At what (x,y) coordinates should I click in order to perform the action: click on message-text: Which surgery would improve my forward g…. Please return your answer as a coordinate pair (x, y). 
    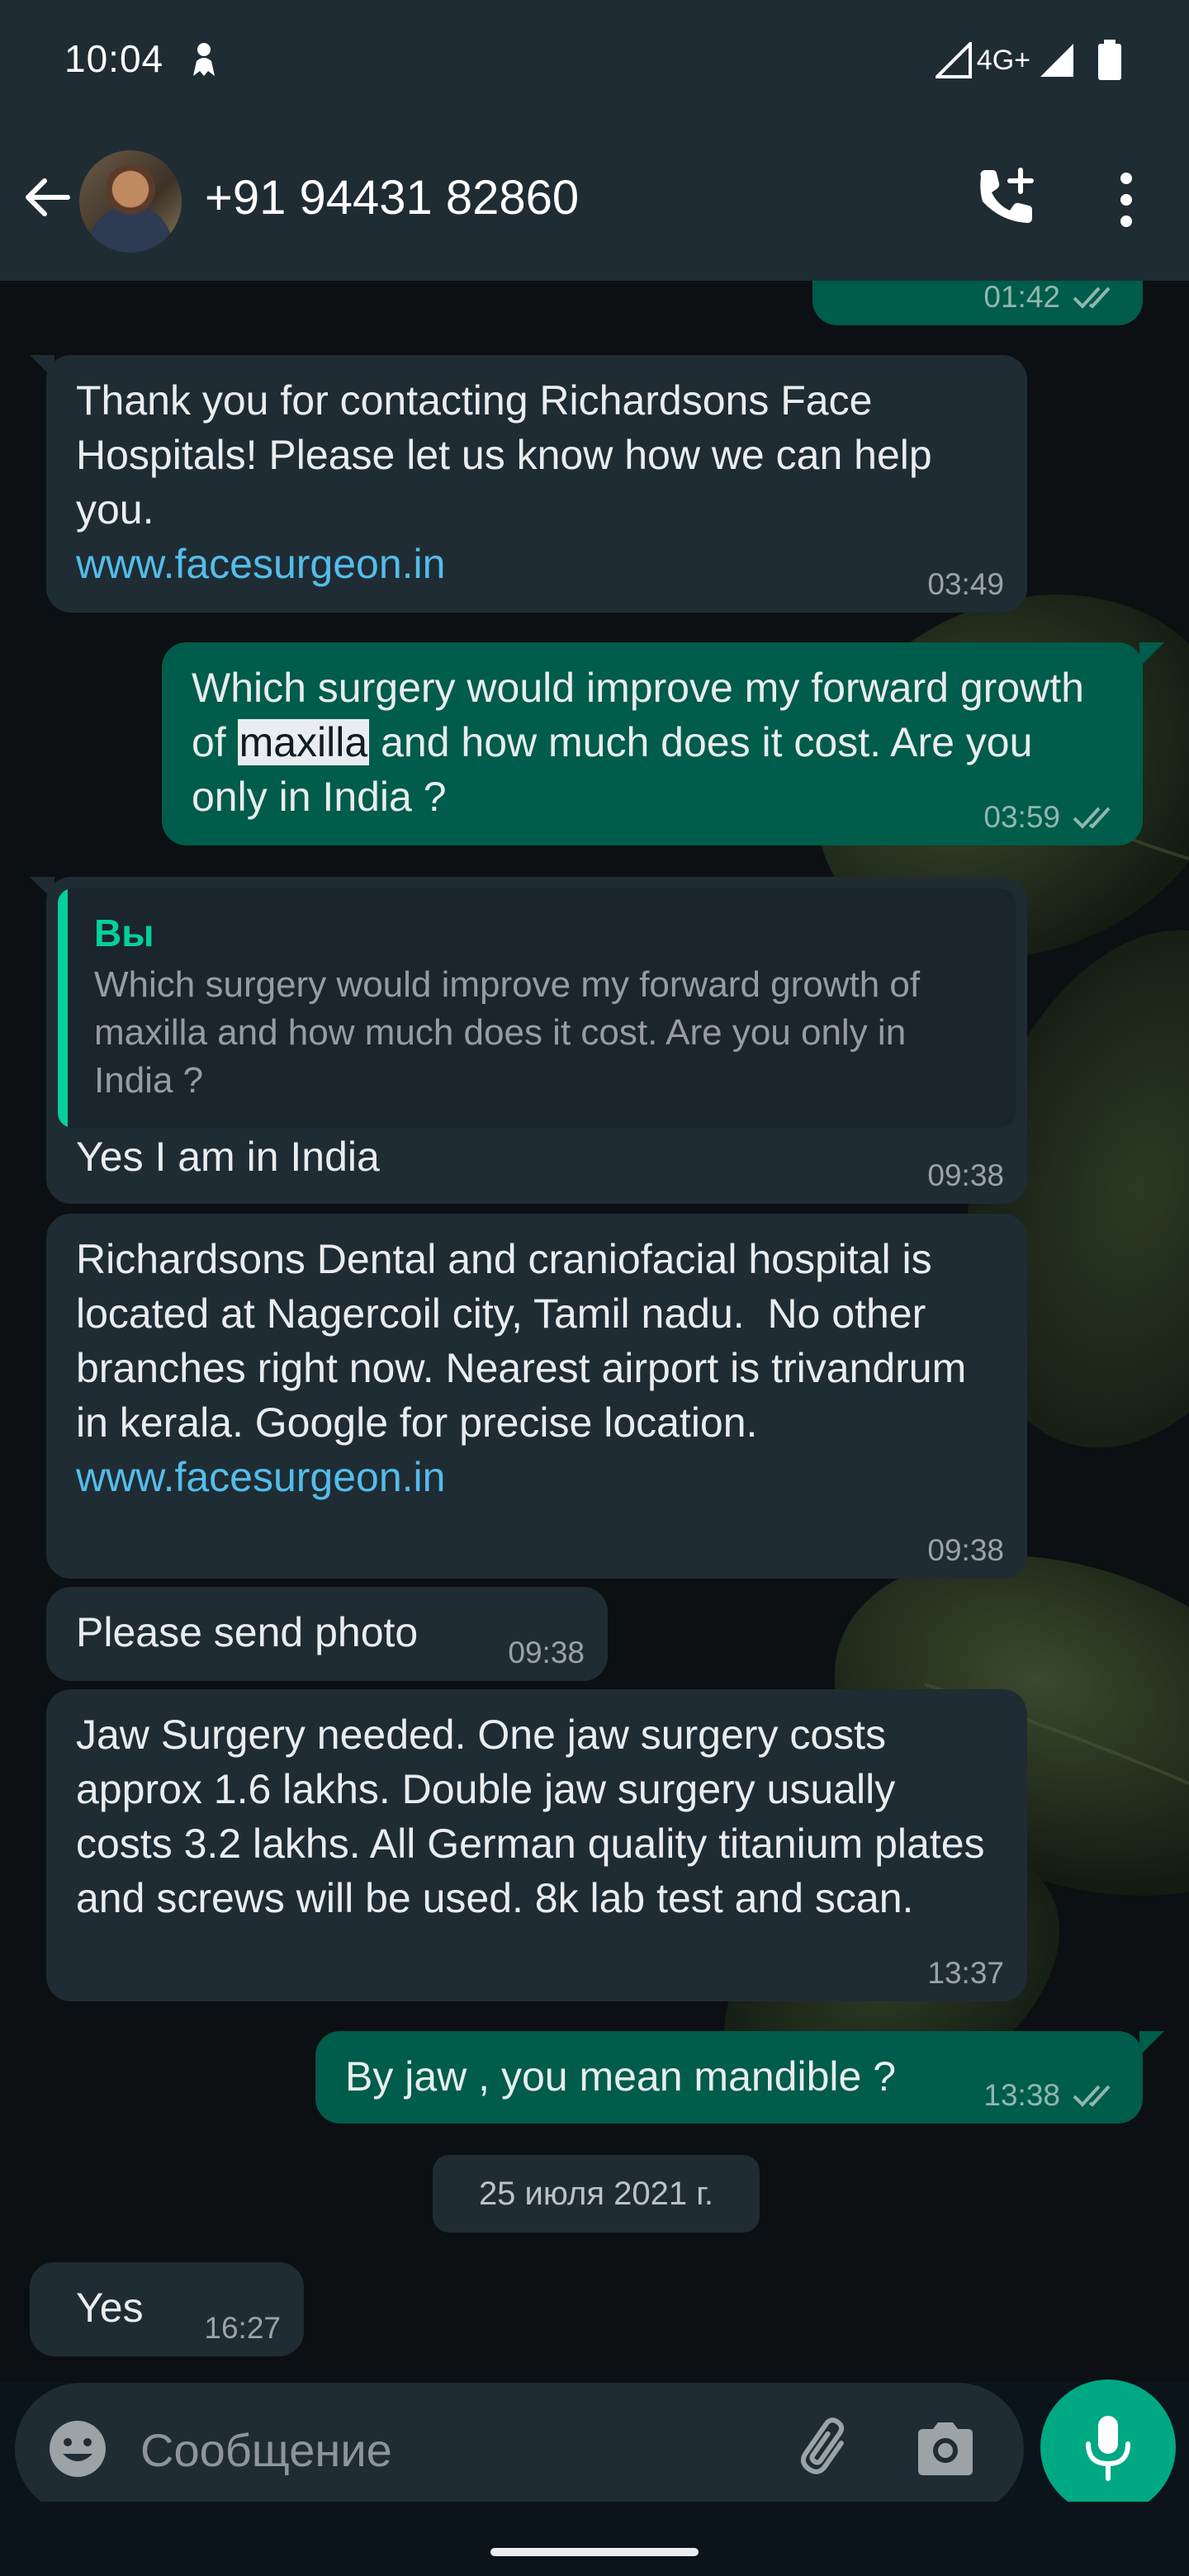
    Looking at the image, I should click on (644, 742).